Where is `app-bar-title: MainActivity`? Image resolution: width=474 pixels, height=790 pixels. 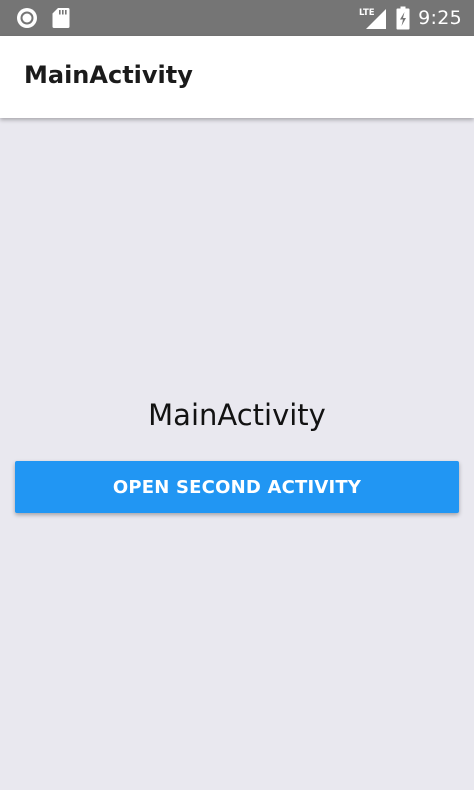 app-bar-title: MainActivity is located at coordinates (108, 75).